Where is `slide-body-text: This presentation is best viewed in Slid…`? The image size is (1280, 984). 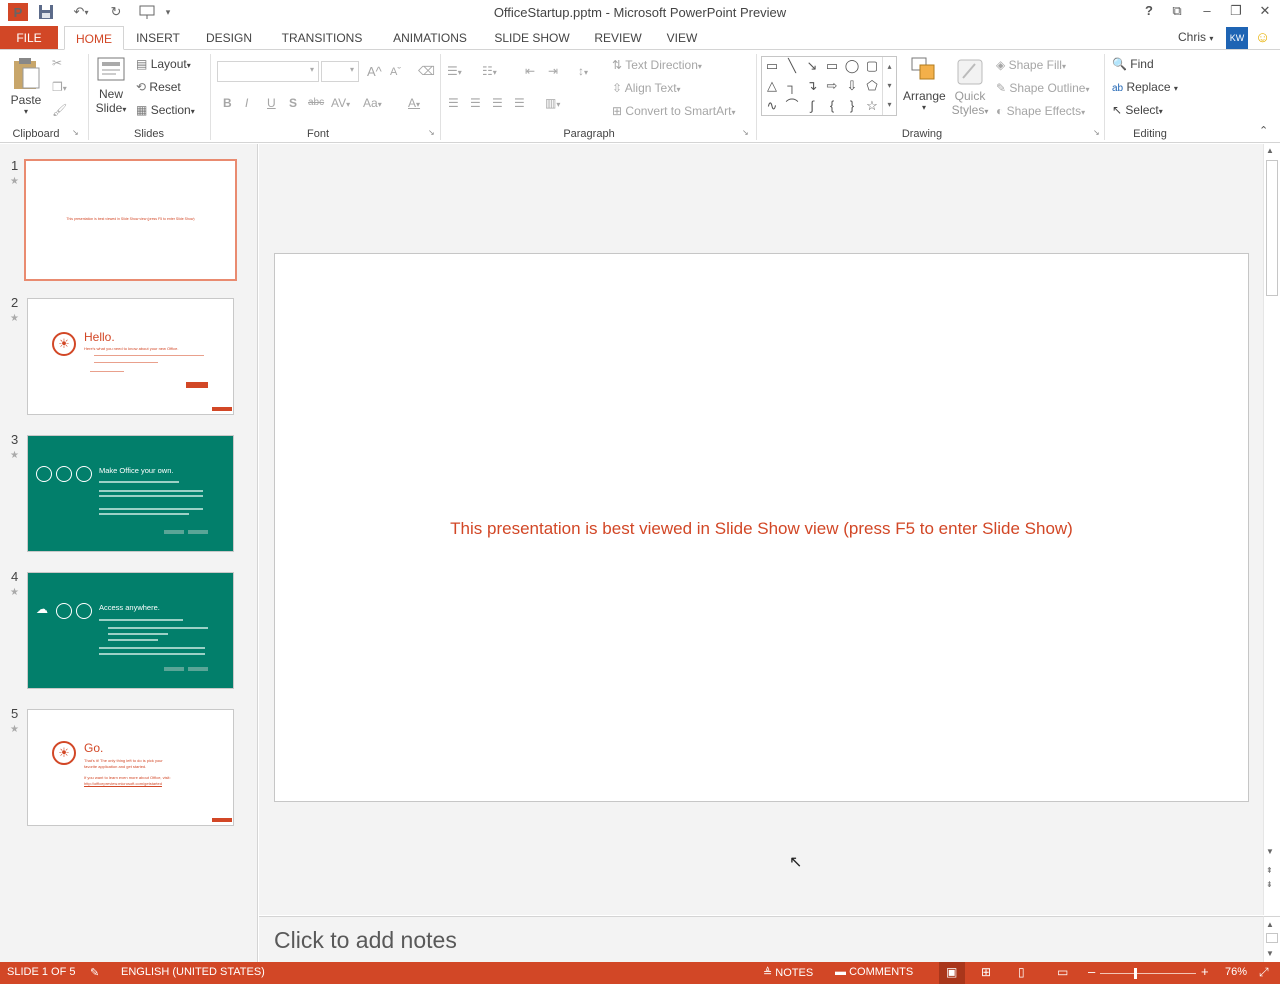 slide-body-text: This presentation is best viewed in Slid… is located at coordinates (761, 529).